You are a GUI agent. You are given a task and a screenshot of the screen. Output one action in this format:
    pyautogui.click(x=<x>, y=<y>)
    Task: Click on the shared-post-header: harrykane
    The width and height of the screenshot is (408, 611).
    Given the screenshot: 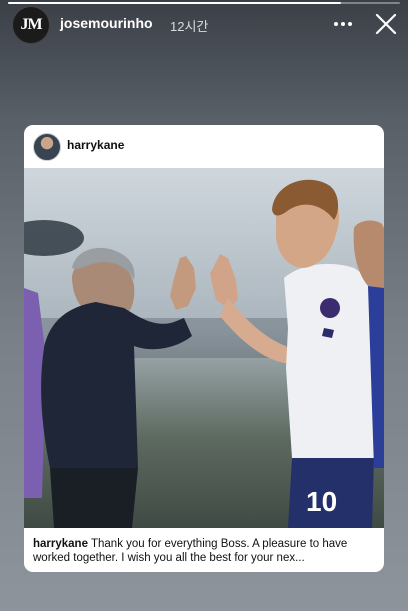 What is the action you would take?
    pyautogui.click(x=204, y=147)
    